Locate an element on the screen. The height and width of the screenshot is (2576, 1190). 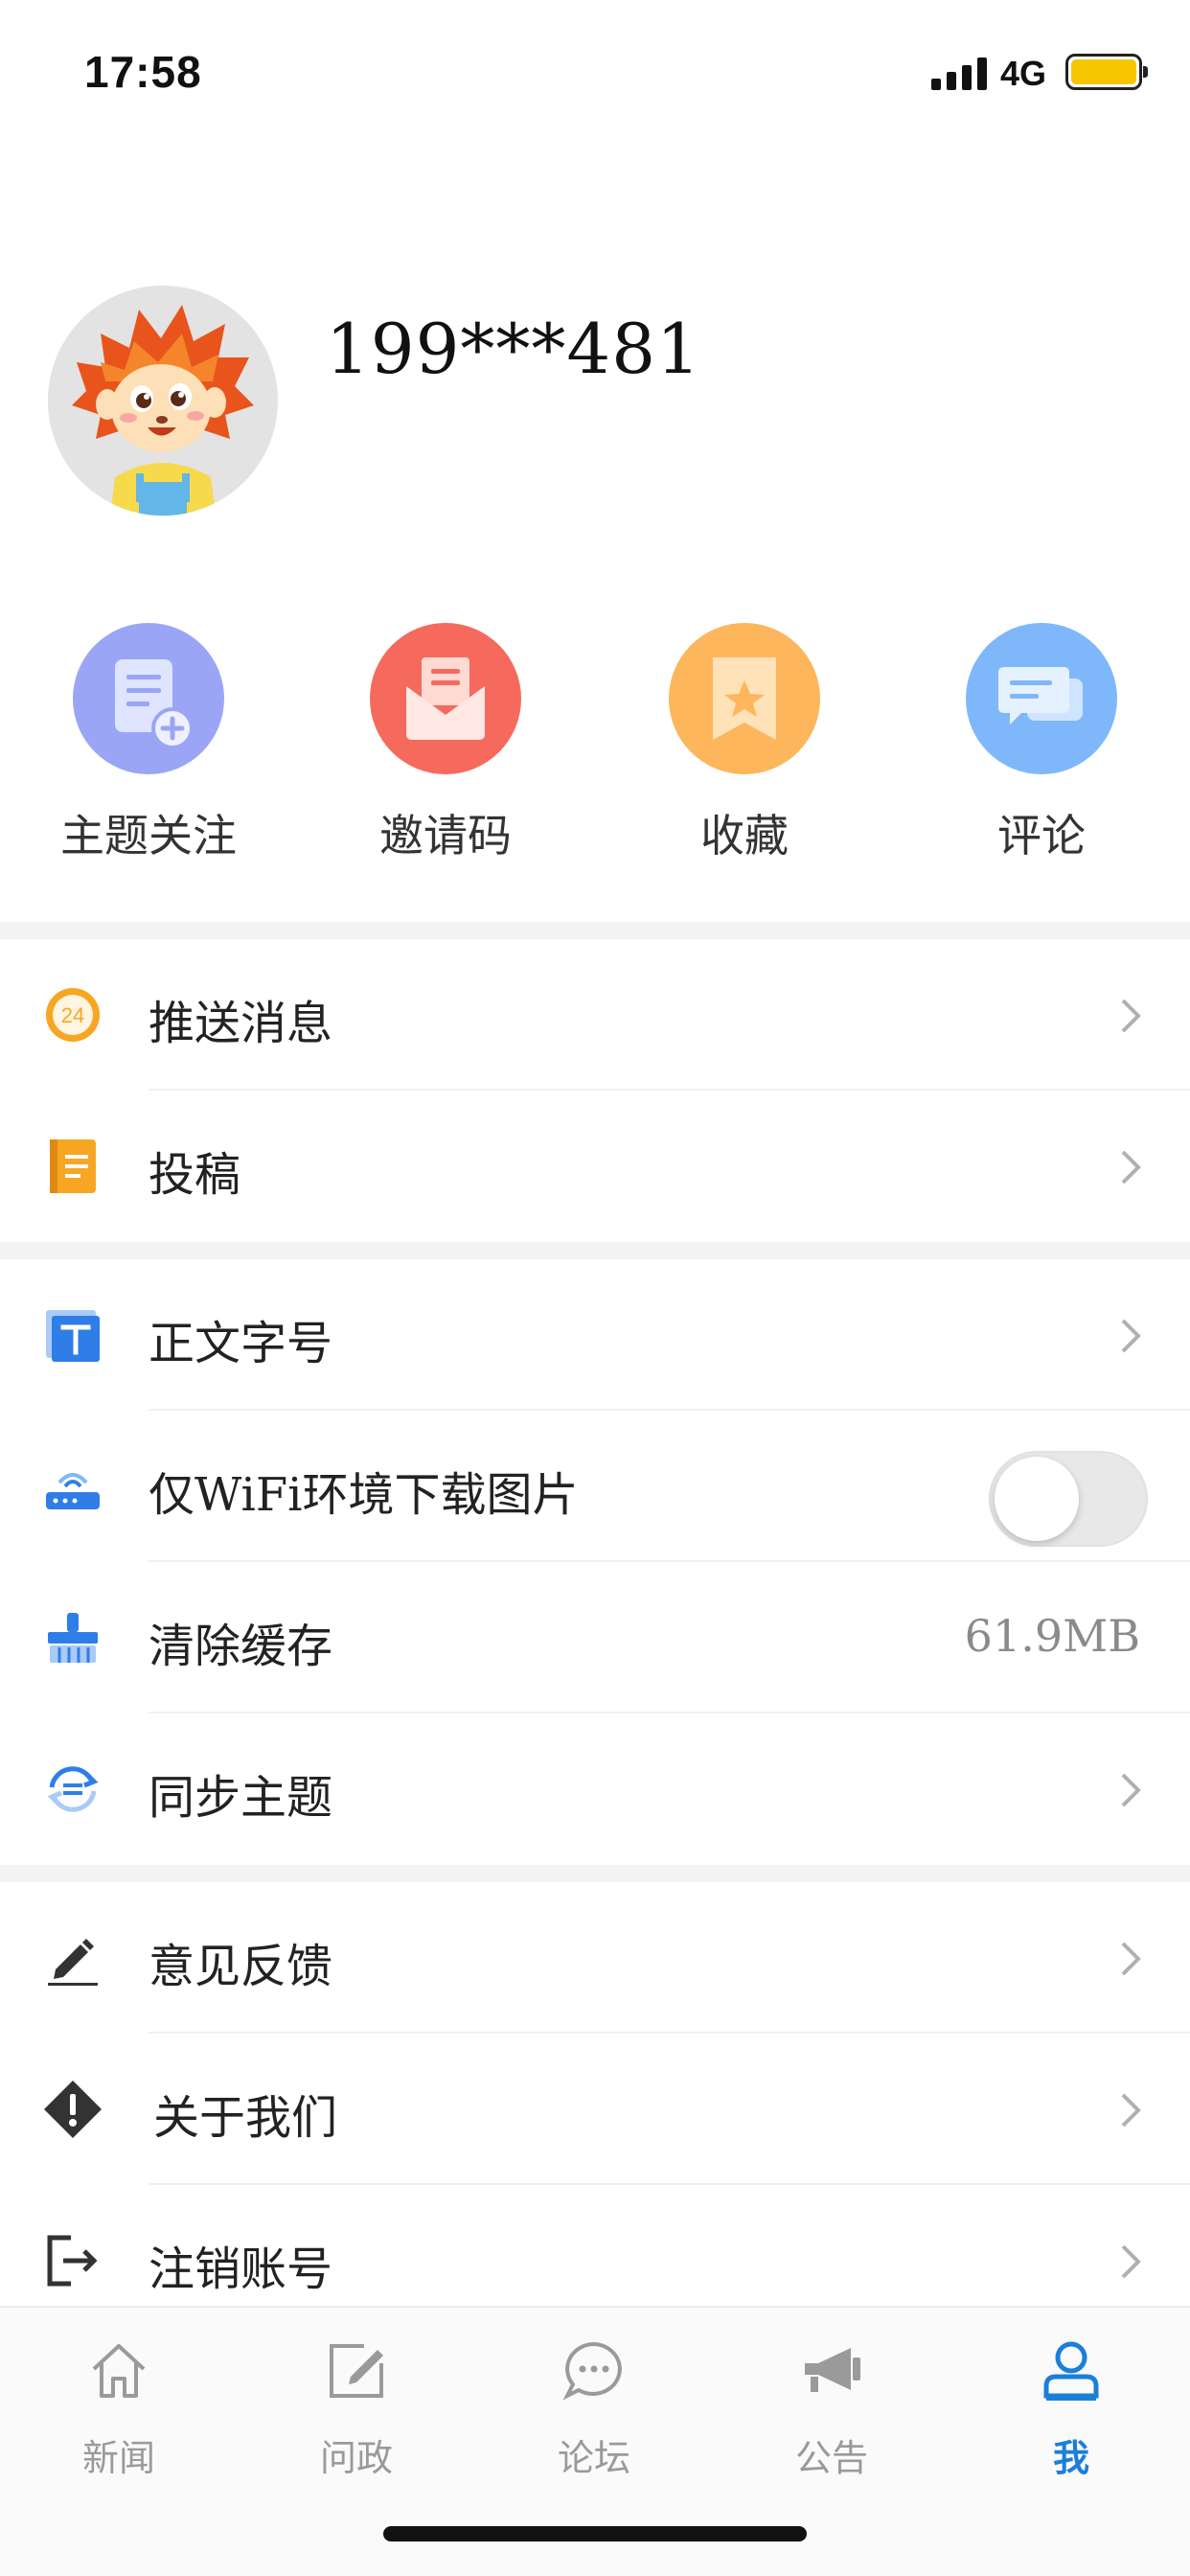
tab-forum-label: 论坛 is located at coordinates (593, 2458).